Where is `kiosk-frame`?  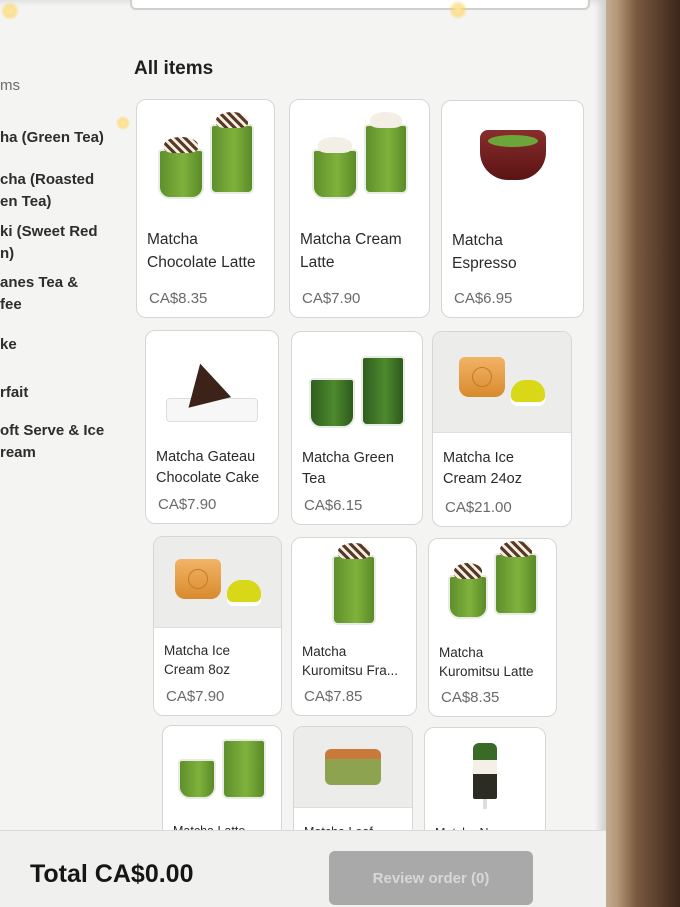
kiosk-frame is located at coordinates (640, 453).